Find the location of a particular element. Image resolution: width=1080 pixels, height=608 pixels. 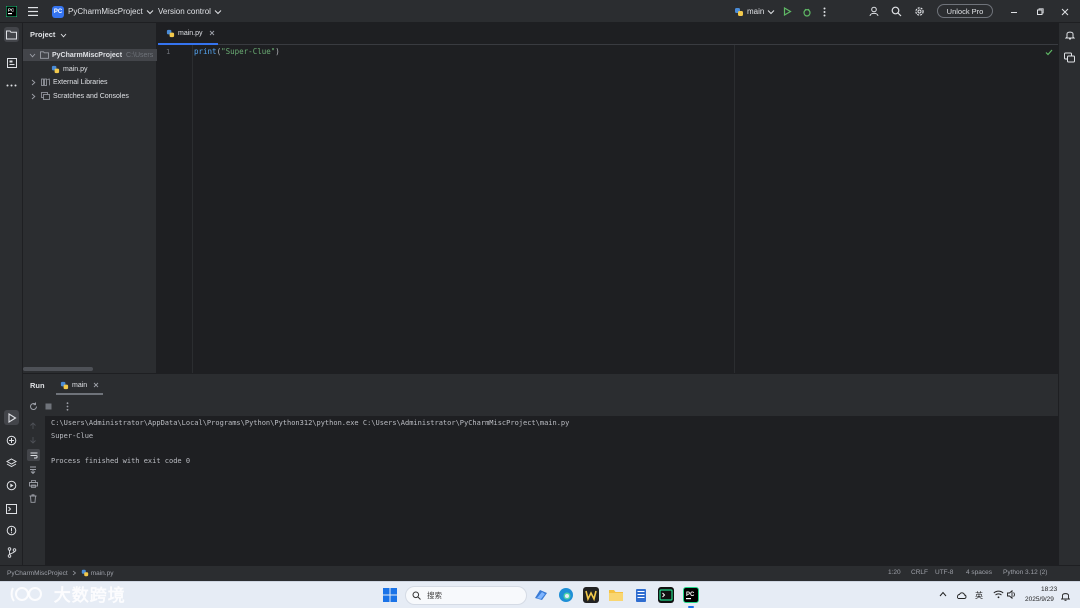

restore-icon is located at coordinates (1040, 11).